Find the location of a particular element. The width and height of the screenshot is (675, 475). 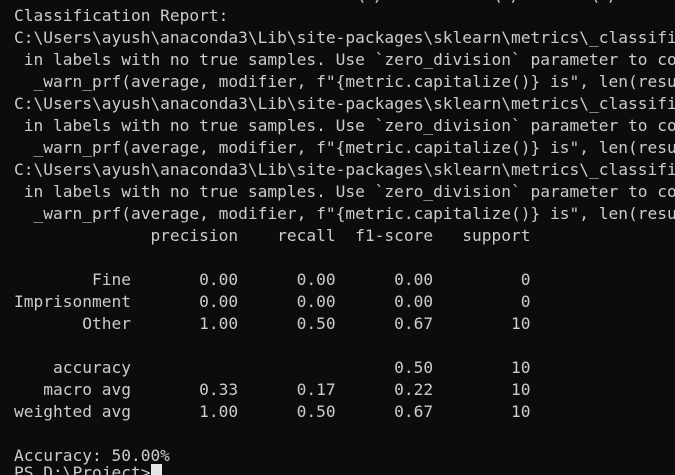

report-heading: Classification Report: is located at coordinates (121, 15).